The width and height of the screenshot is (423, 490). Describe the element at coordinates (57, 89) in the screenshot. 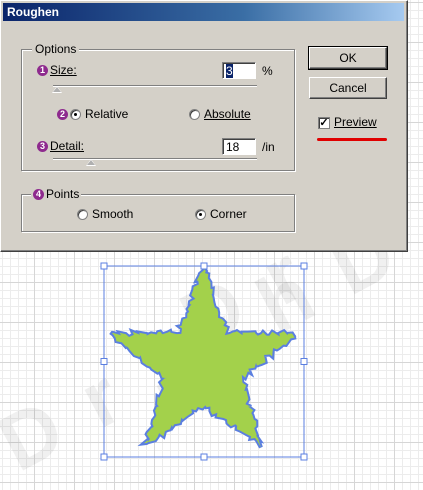

I see `size-slider-thumb` at that location.